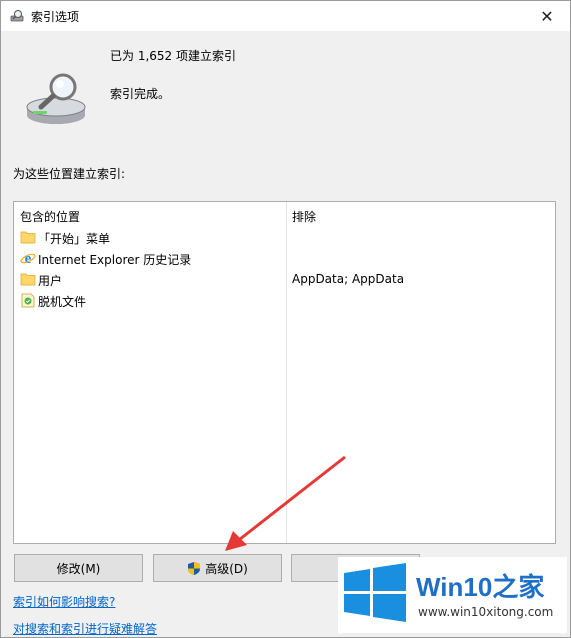 Image resolution: width=571 pixels, height=638 pixels. I want to click on close-window-button: ✕, so click(547, 16).